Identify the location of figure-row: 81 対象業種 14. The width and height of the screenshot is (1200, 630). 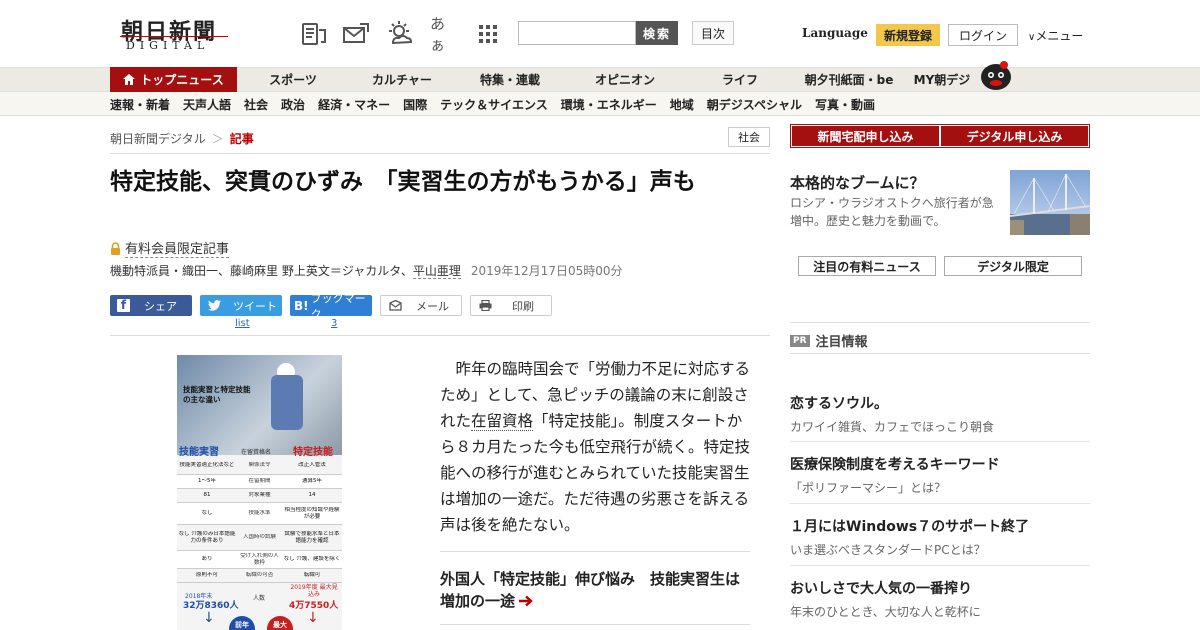
(259, 496).